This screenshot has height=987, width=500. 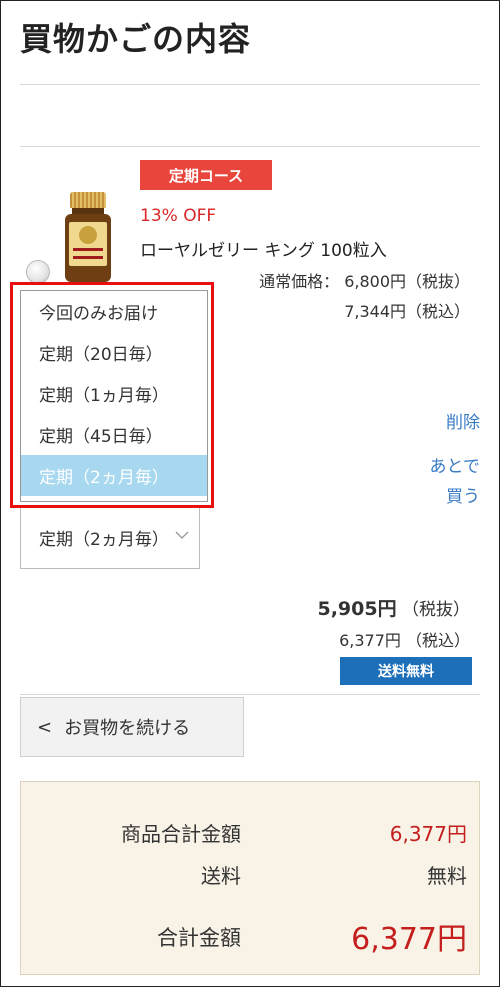 I want to click on regular-price-label: 通常価格：, so click(x=299, y=281).